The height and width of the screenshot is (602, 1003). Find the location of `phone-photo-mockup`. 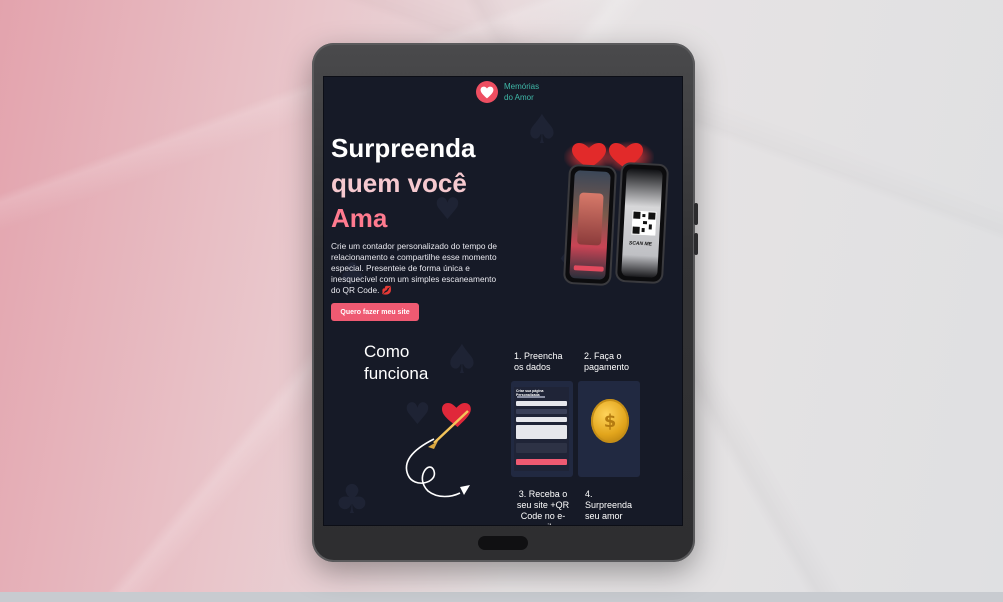

phone-photo-mockup is located at coordinates (590, 225).